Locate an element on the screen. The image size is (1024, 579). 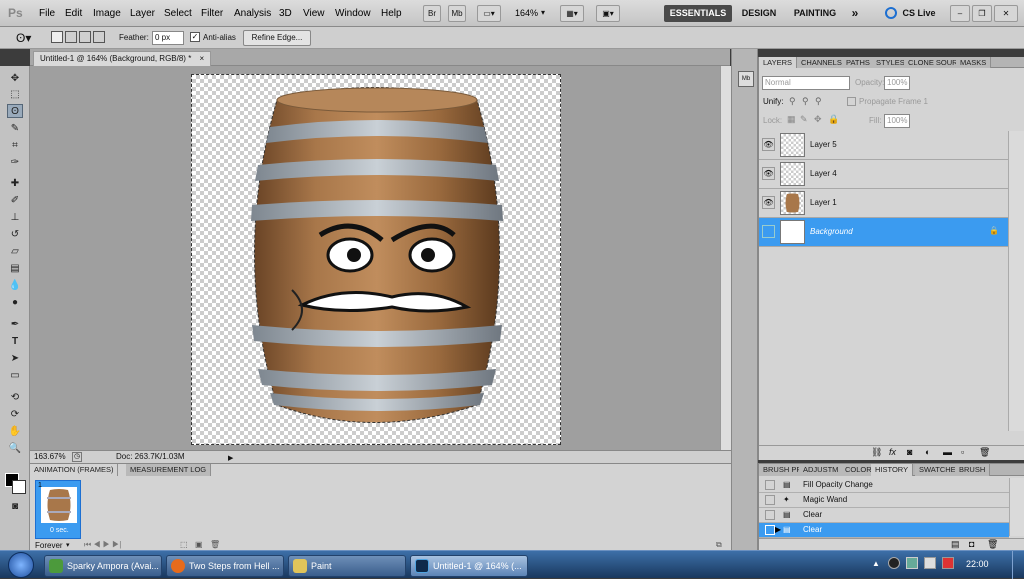
add-mask-icon: ◙ is located at coordinates (909, 452).